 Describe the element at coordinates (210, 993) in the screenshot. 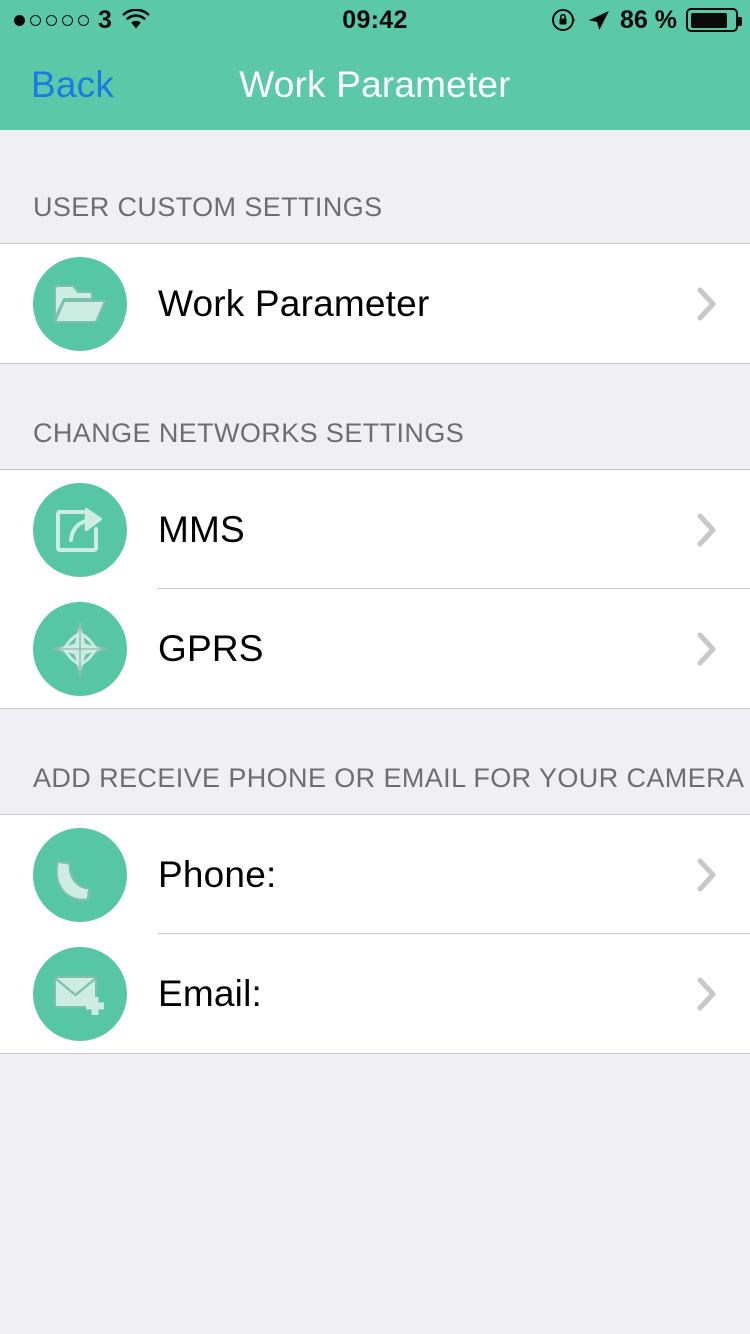

I see `list-item-label: Email:` at that location.